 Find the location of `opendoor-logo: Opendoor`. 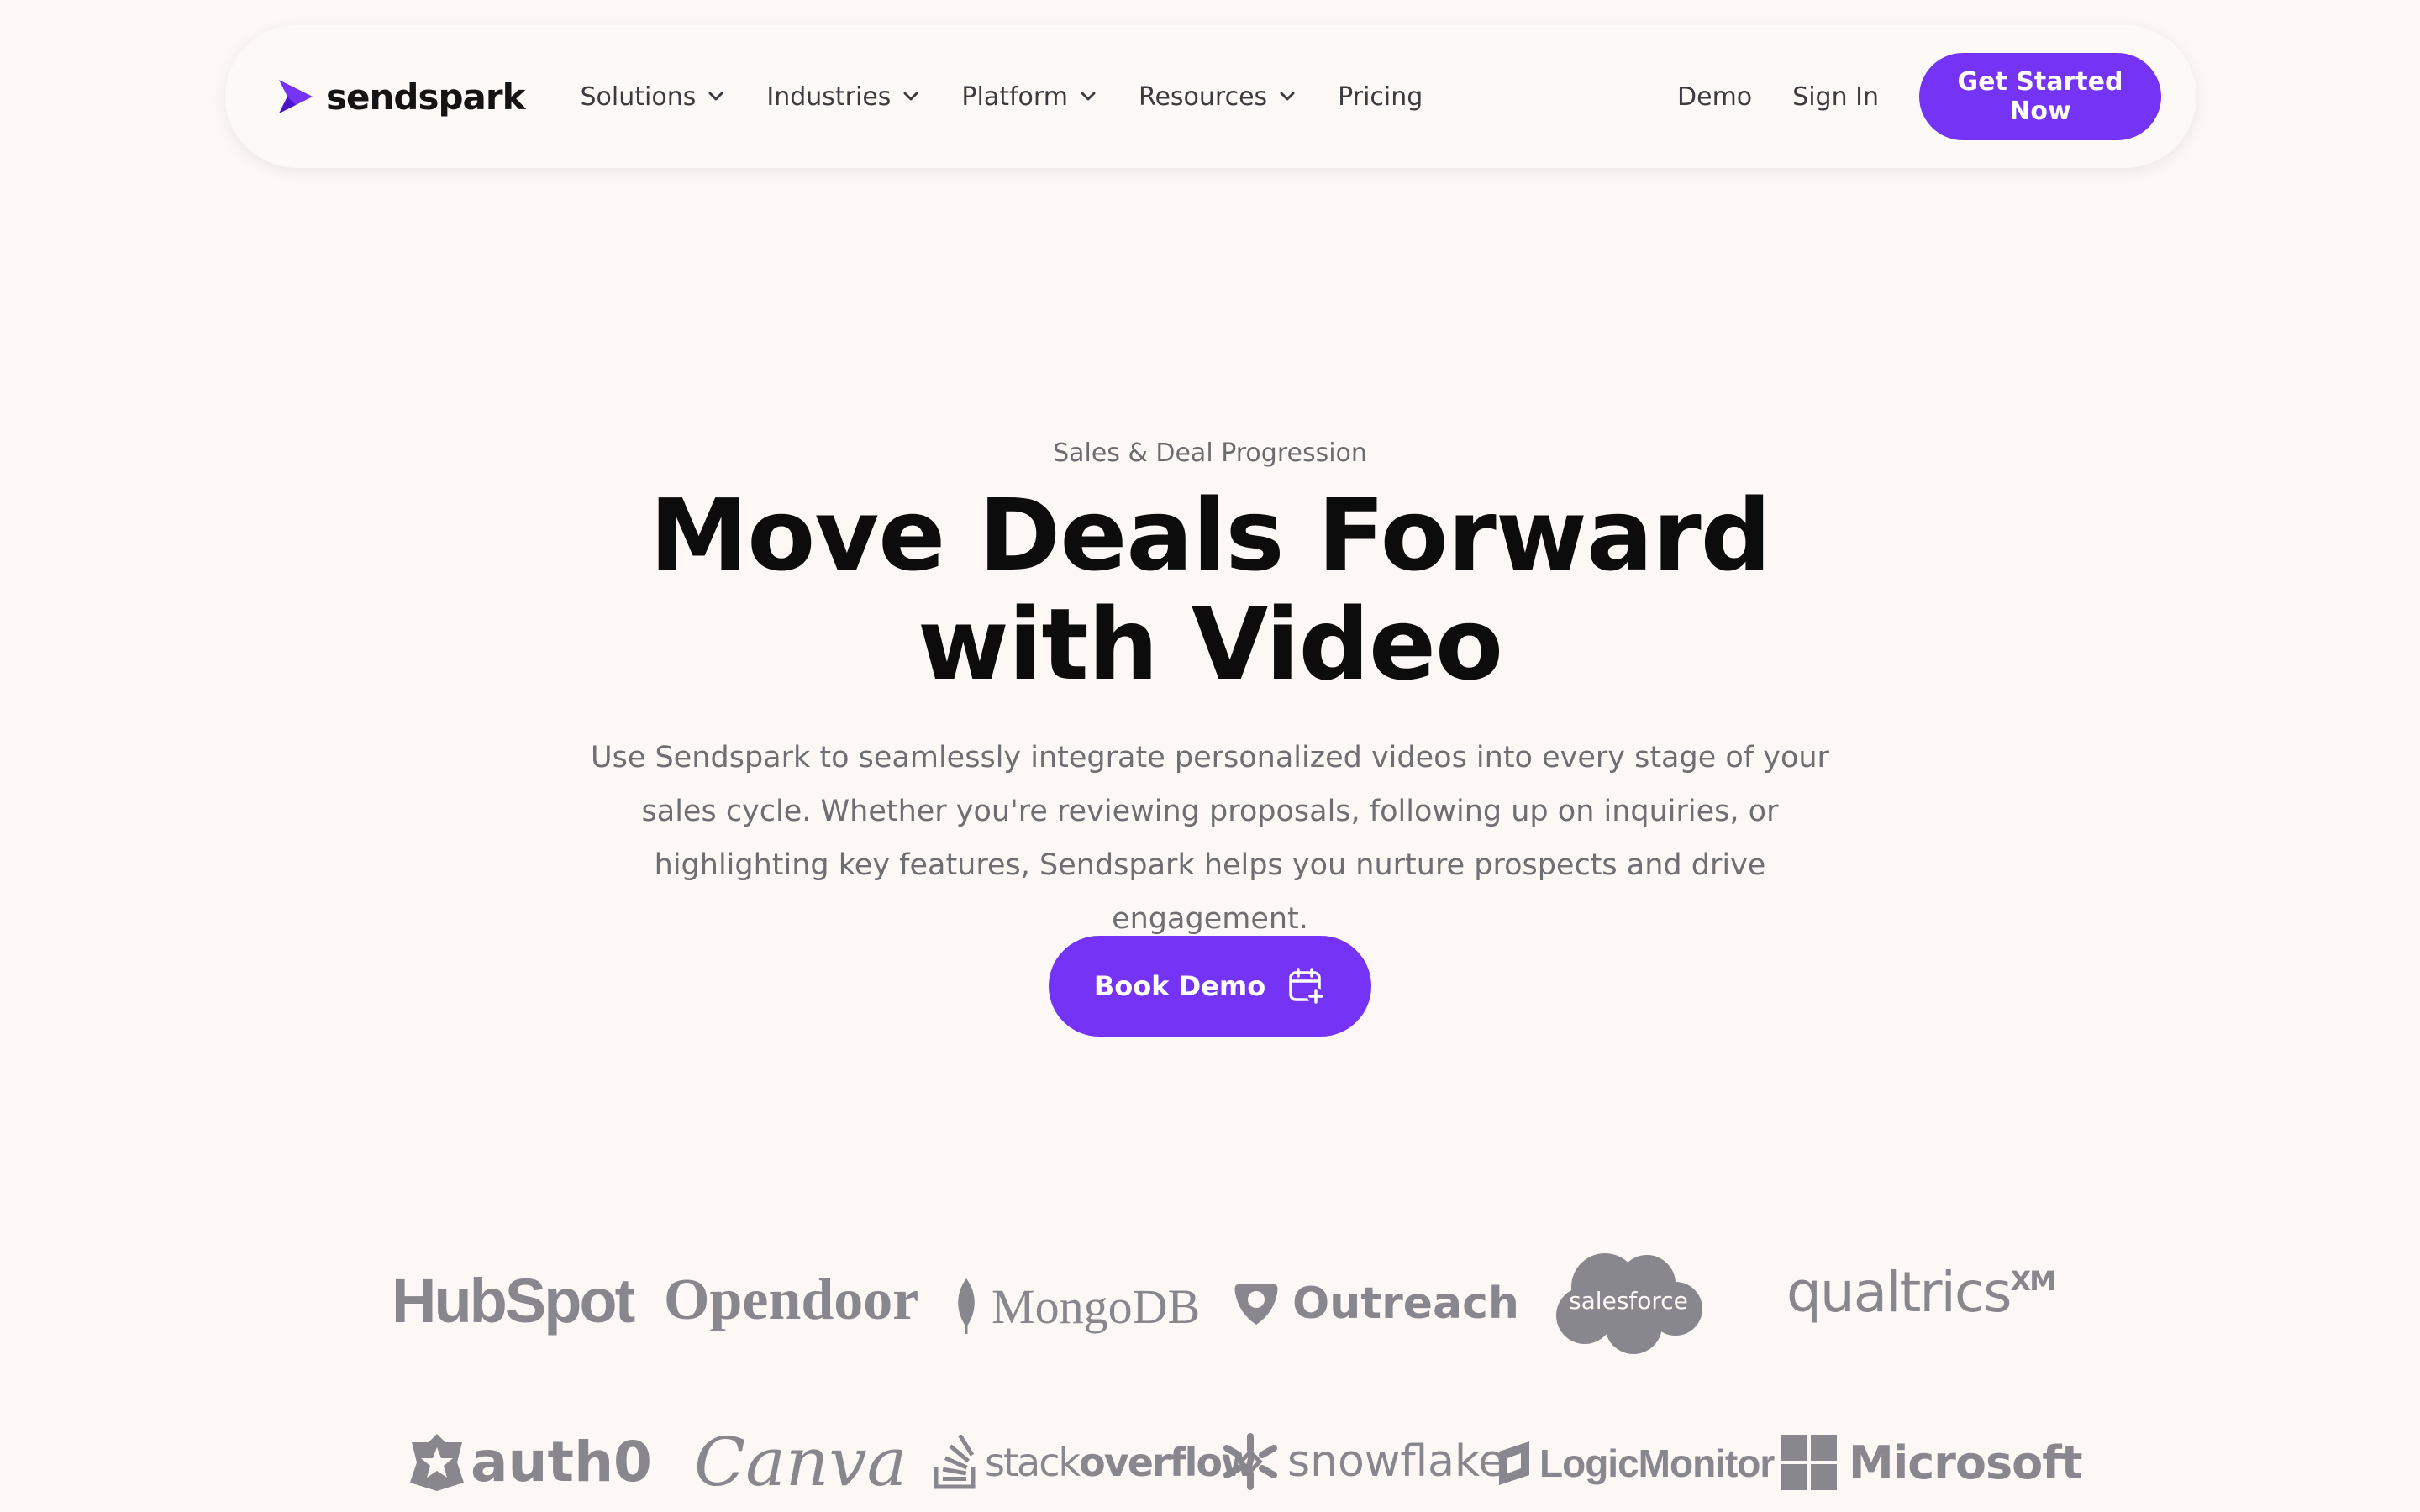

opendoor-logo: Opendoor is located at coordinates (791, 1300).